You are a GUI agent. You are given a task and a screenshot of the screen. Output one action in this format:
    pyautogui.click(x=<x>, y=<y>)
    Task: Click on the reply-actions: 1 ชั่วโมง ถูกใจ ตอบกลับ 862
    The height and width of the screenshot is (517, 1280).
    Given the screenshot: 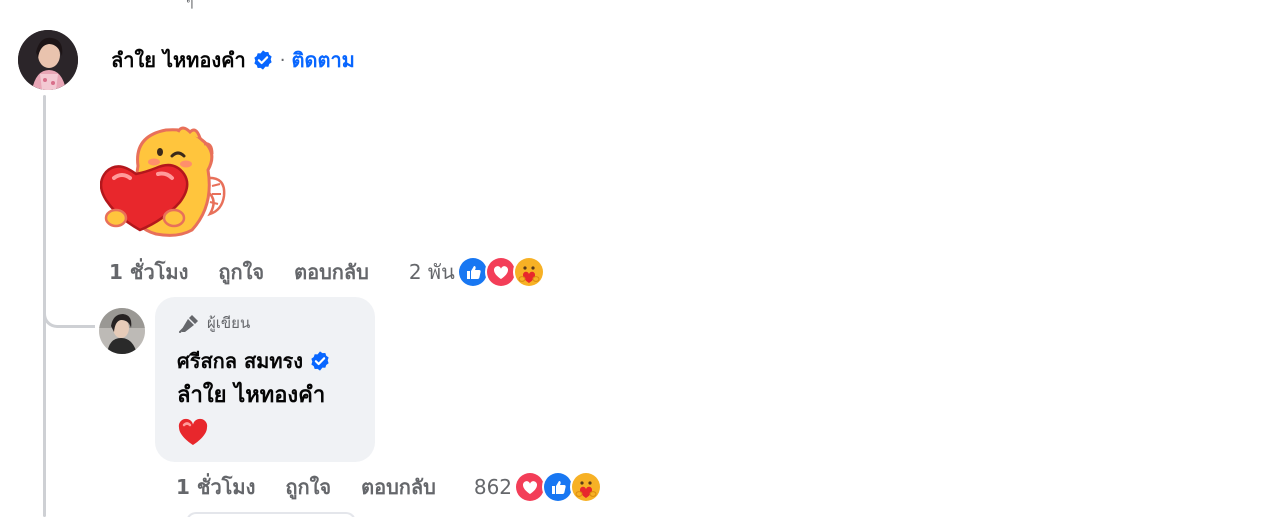 What is the action you would take?
    pyautogui.click(x=389, y=487)
    